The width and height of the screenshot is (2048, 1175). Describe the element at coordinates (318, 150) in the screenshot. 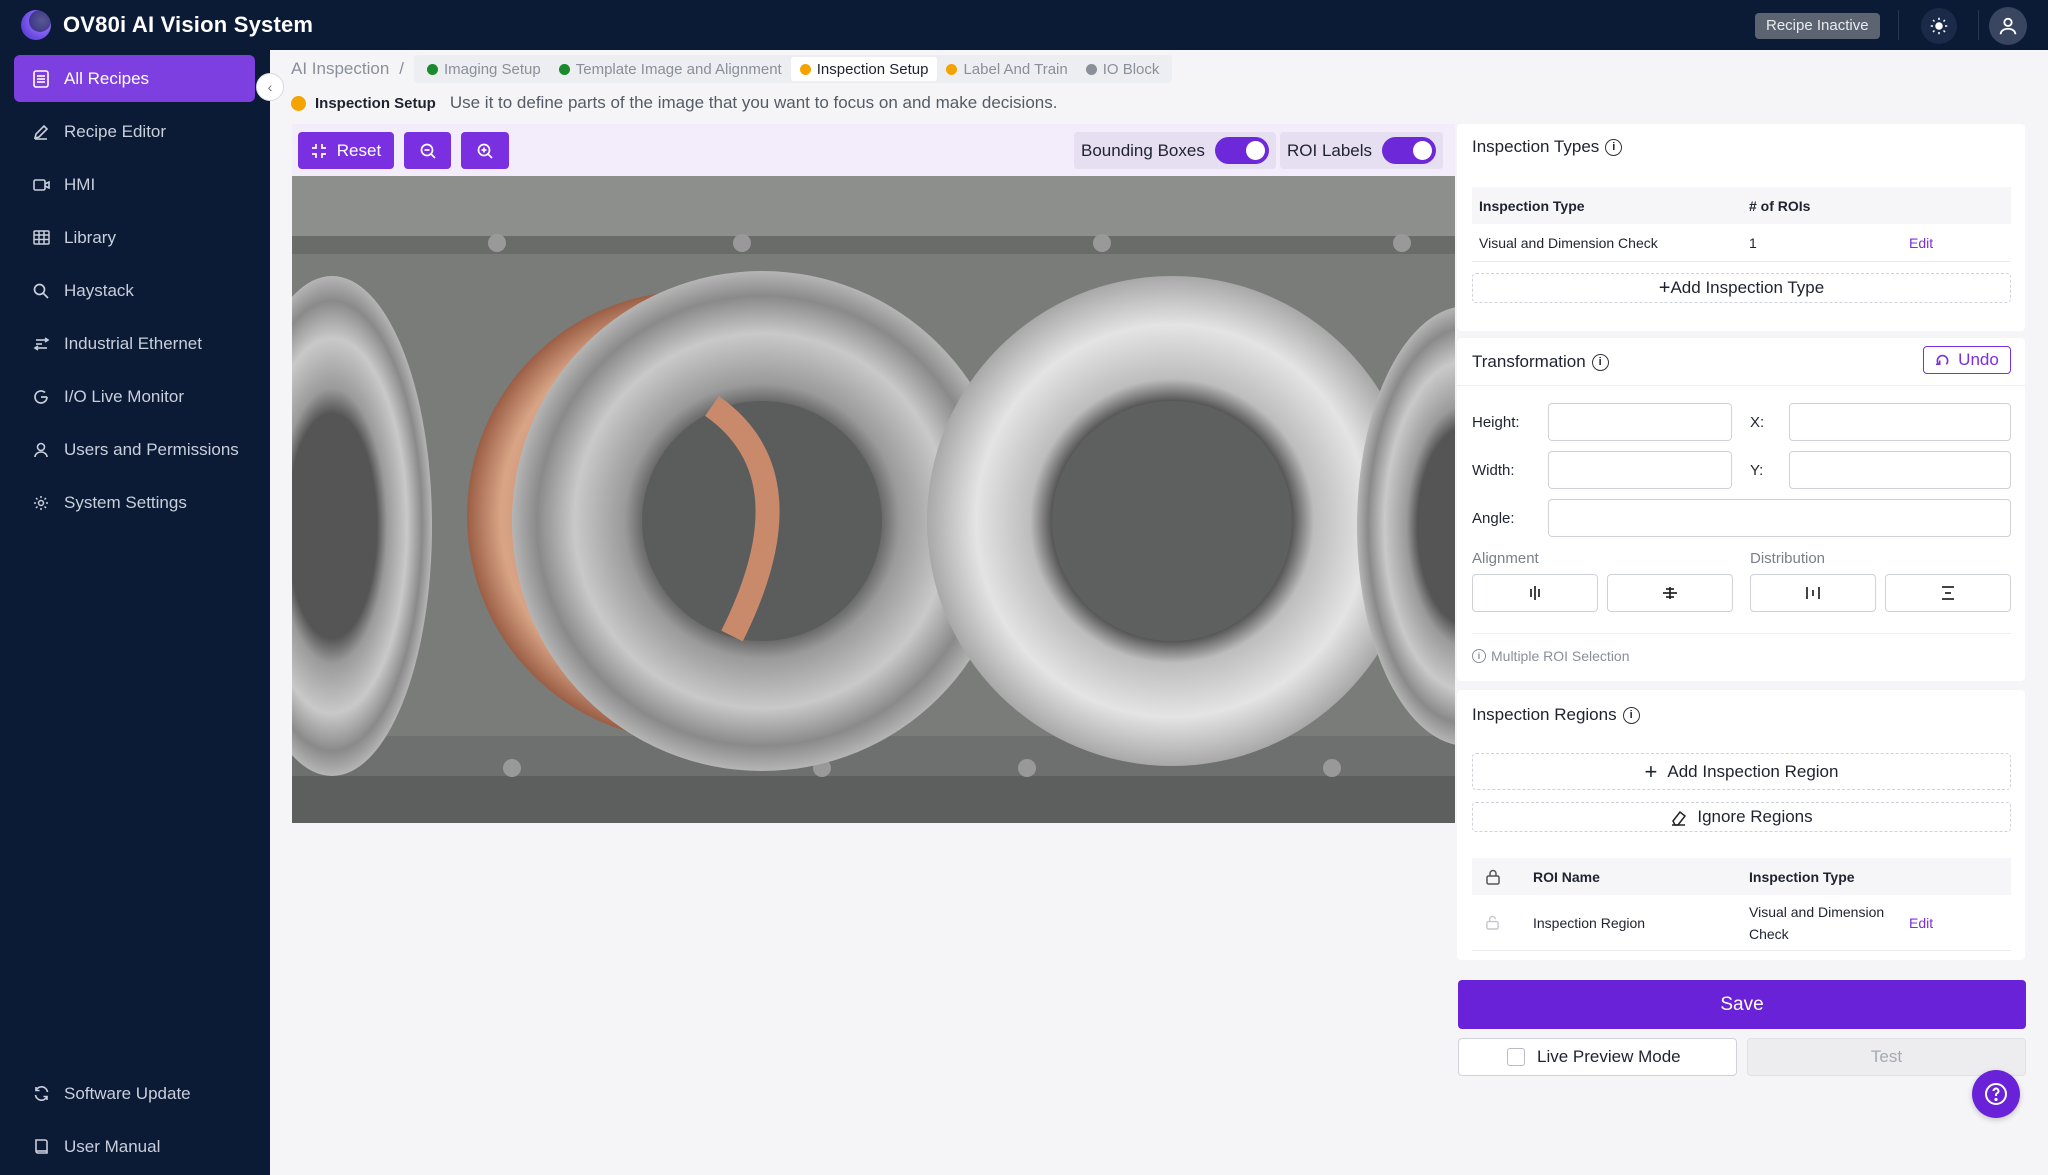

I see `compress-icon` at that location.